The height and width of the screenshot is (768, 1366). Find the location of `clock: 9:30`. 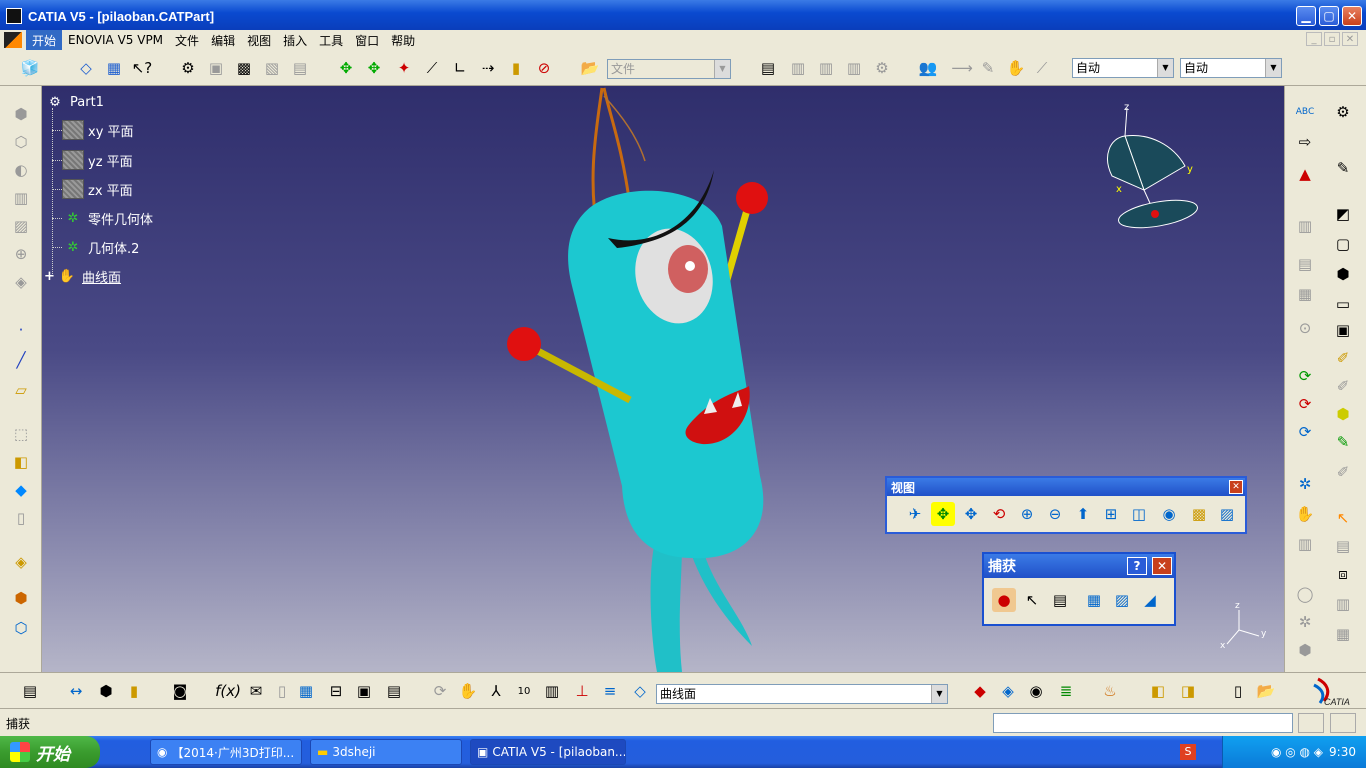

clock: 9:30 is located at coordinates (1342, 752).